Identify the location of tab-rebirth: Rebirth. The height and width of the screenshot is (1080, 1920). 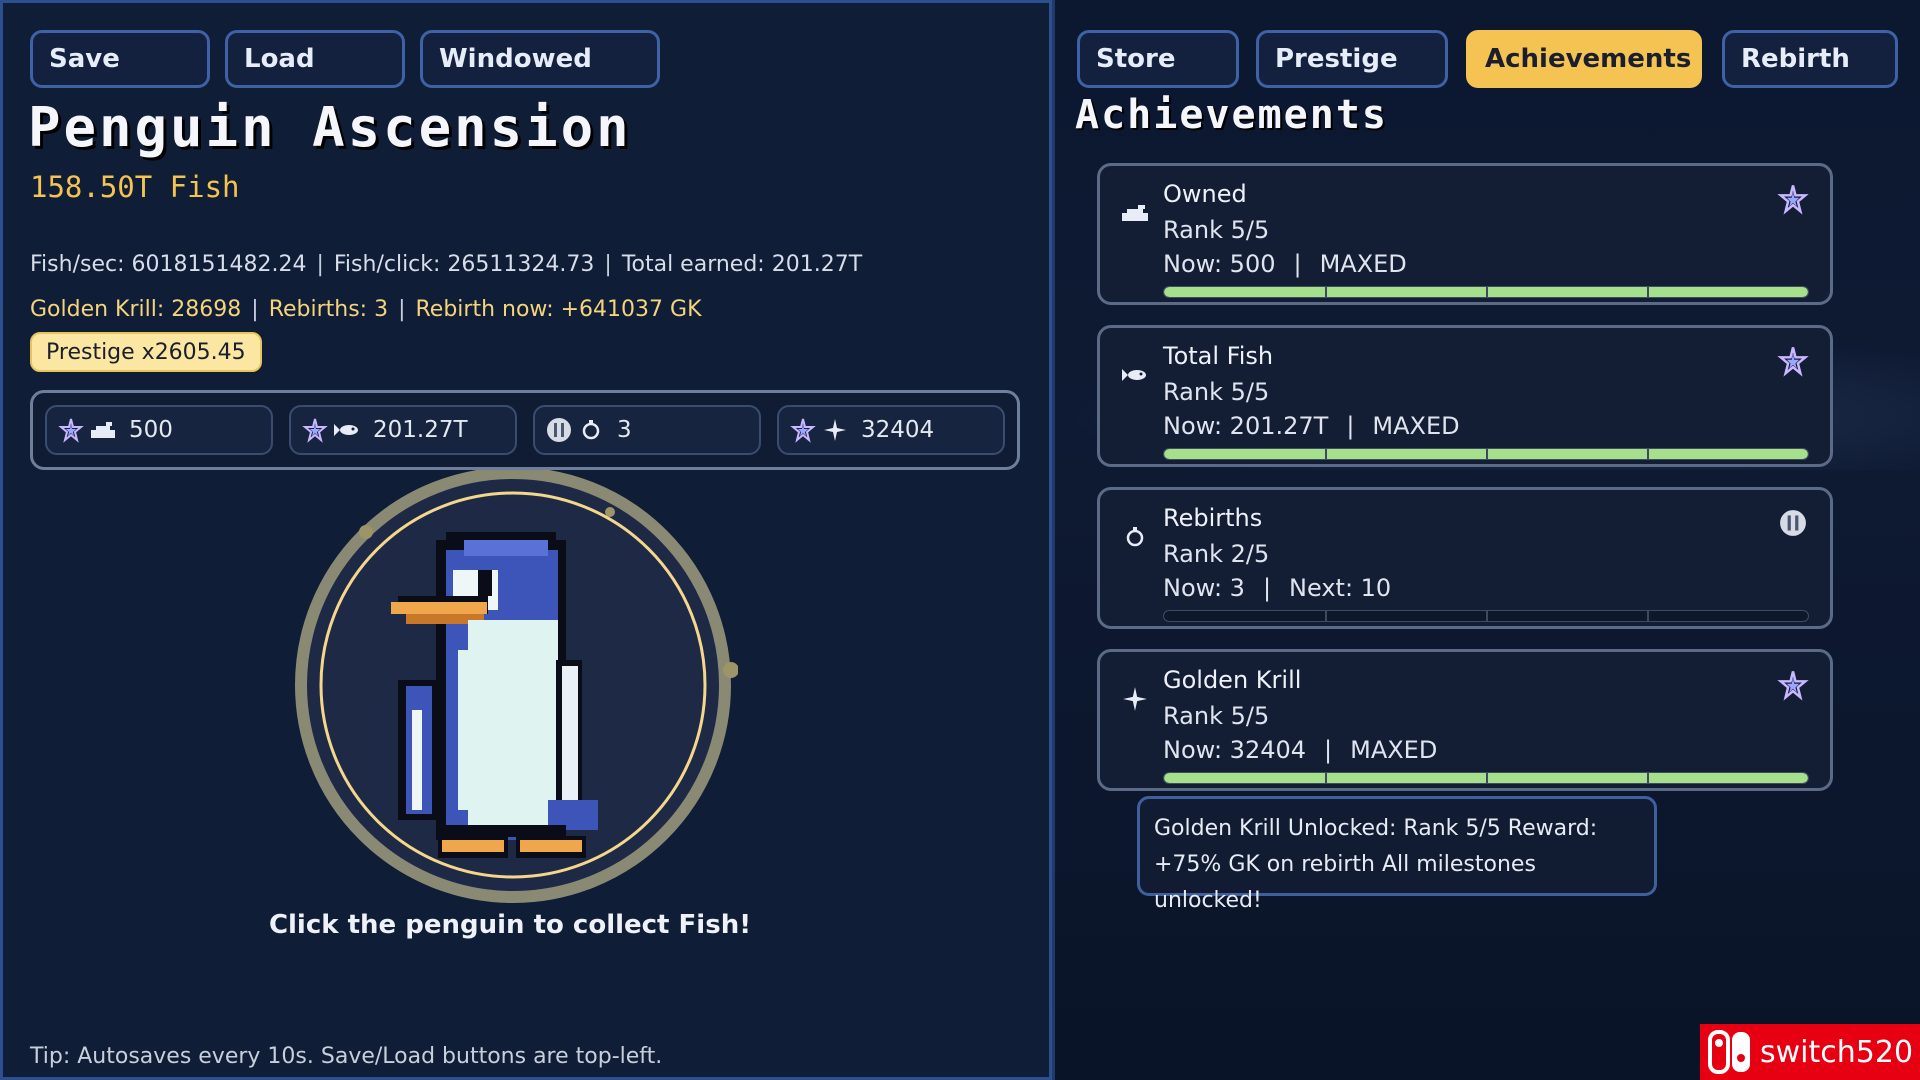
(1810, 59).